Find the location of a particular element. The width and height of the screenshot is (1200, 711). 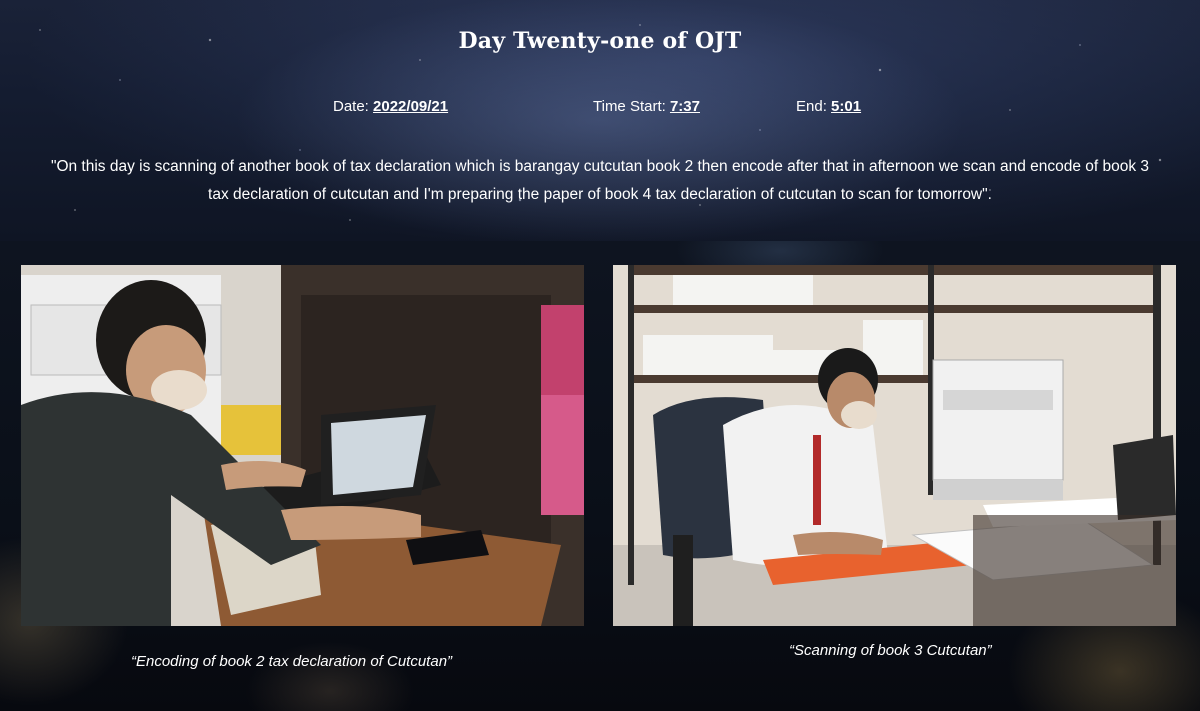

page-title: Day Twenty-one of OJT is located at coordinates (600, 41).